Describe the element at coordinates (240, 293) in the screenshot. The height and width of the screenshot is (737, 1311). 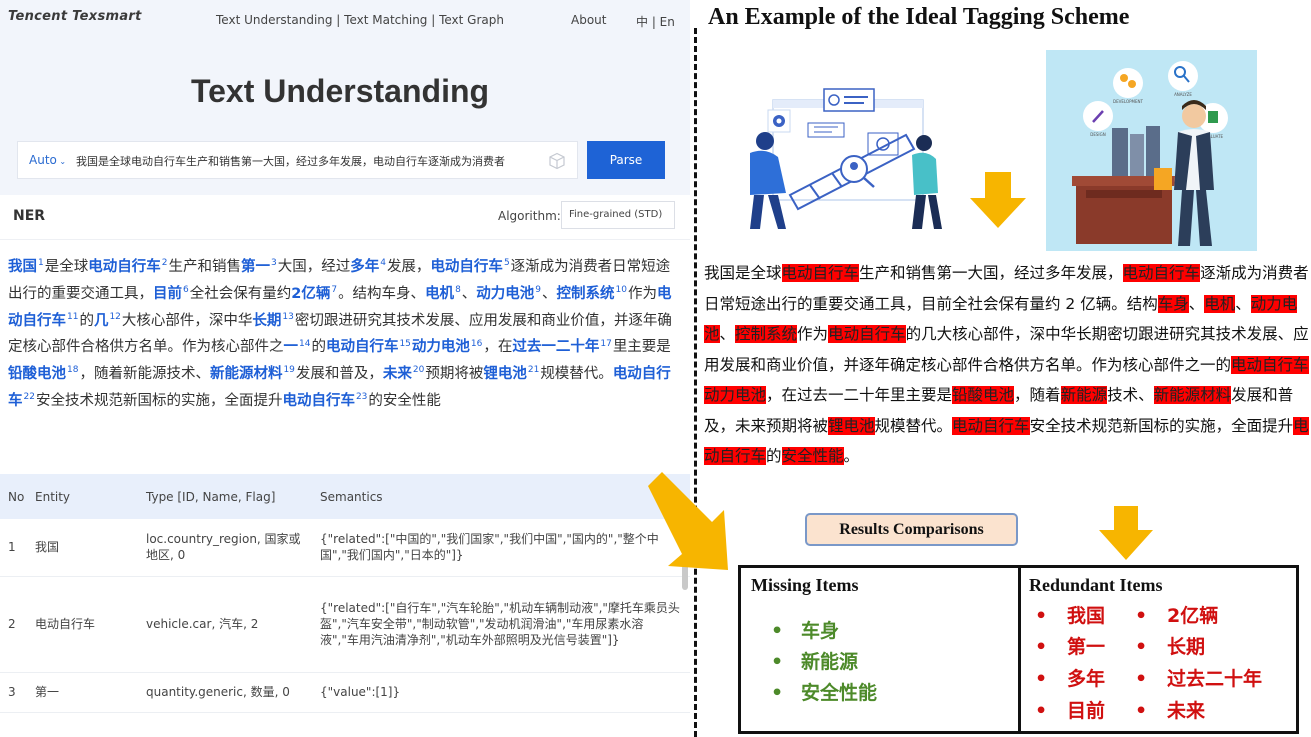
I see `plain-text: 全社会保有量约` at that location.